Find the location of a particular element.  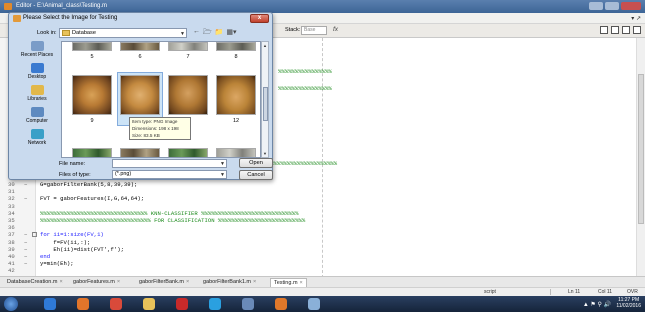

chrome-icon is located at coordinates (116, 304).